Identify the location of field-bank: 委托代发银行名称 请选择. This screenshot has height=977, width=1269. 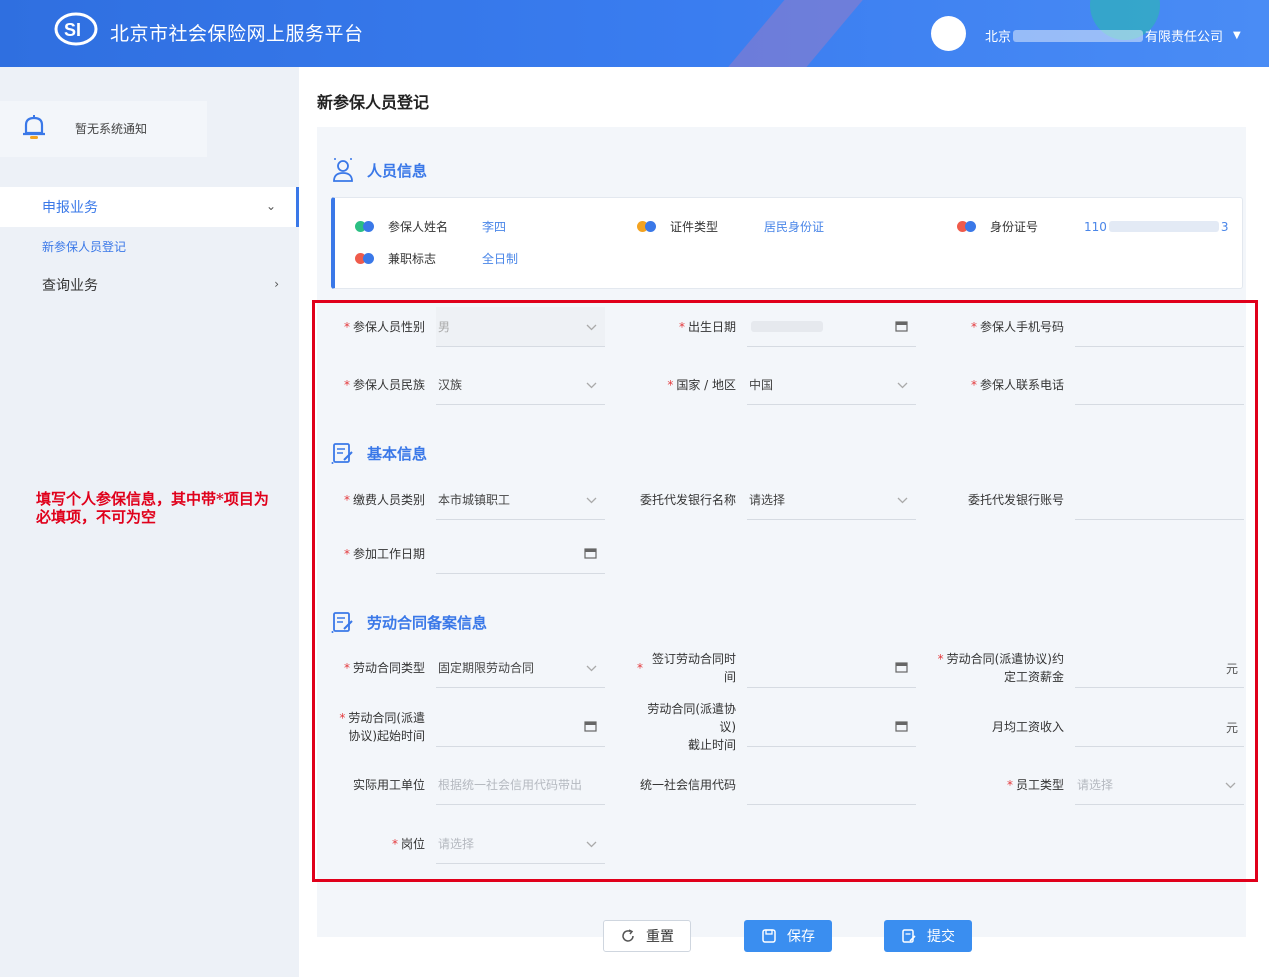
(776, 500).